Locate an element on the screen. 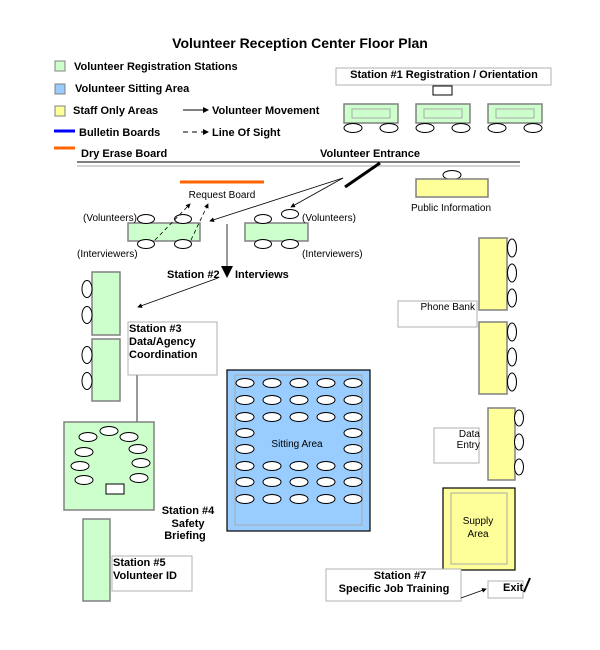 This screenshot has height=650, width=600. sitting-area-label: Sitting Area is located at coordinates (297, 444).